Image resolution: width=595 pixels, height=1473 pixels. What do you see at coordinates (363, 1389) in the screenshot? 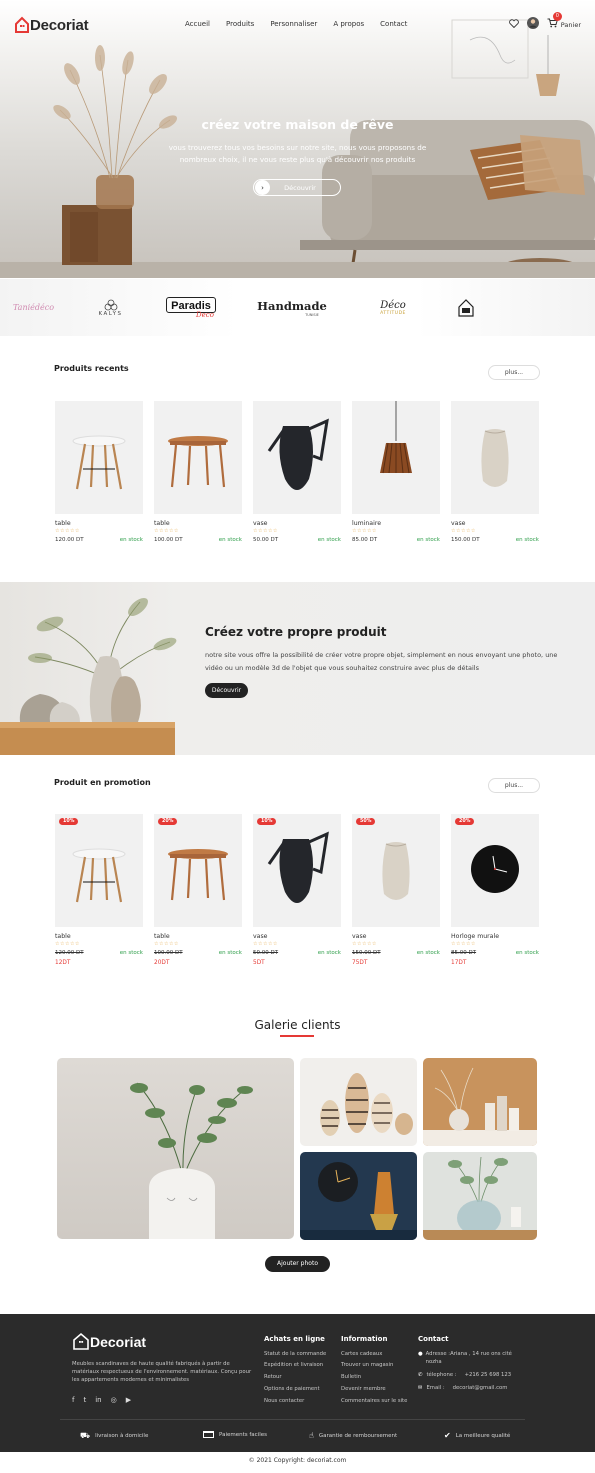
I see `footer-link: Devenir membre` at bounding box center [363, 1389].